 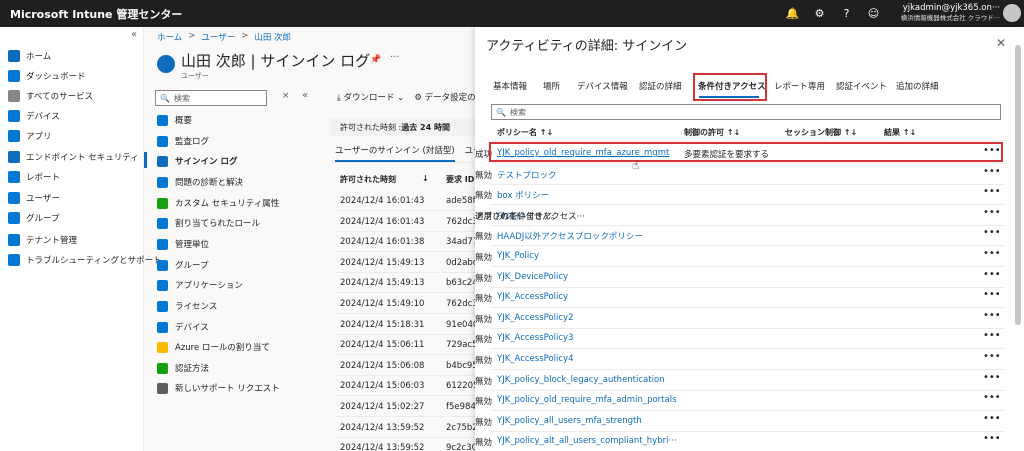 What do you see at coordinates (169, 37) in the screenshot?
I see `breadcrumb-home: ホーム` at bounding box center [169, 37].